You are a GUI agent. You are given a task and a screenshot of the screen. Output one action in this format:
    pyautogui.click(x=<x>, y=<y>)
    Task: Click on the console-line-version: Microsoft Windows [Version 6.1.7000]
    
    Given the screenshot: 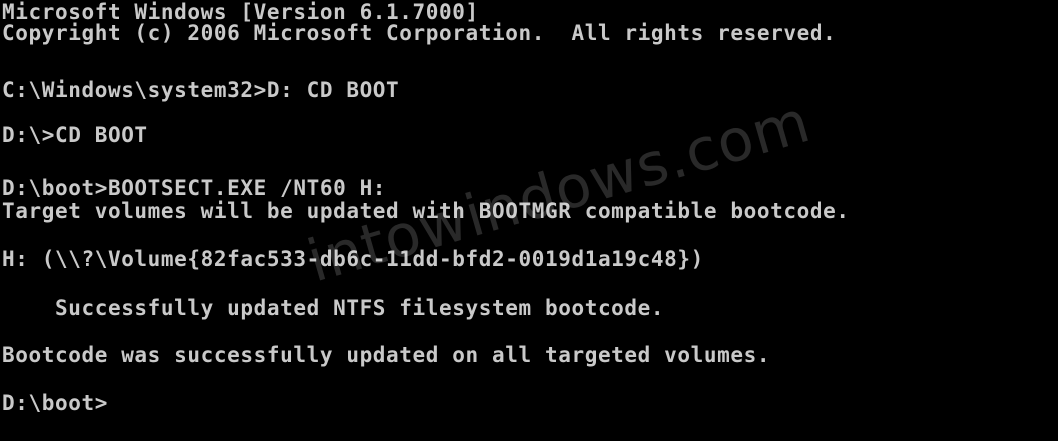 What is the action you would take?
    pyautogui.click(x=240, y=12)
    